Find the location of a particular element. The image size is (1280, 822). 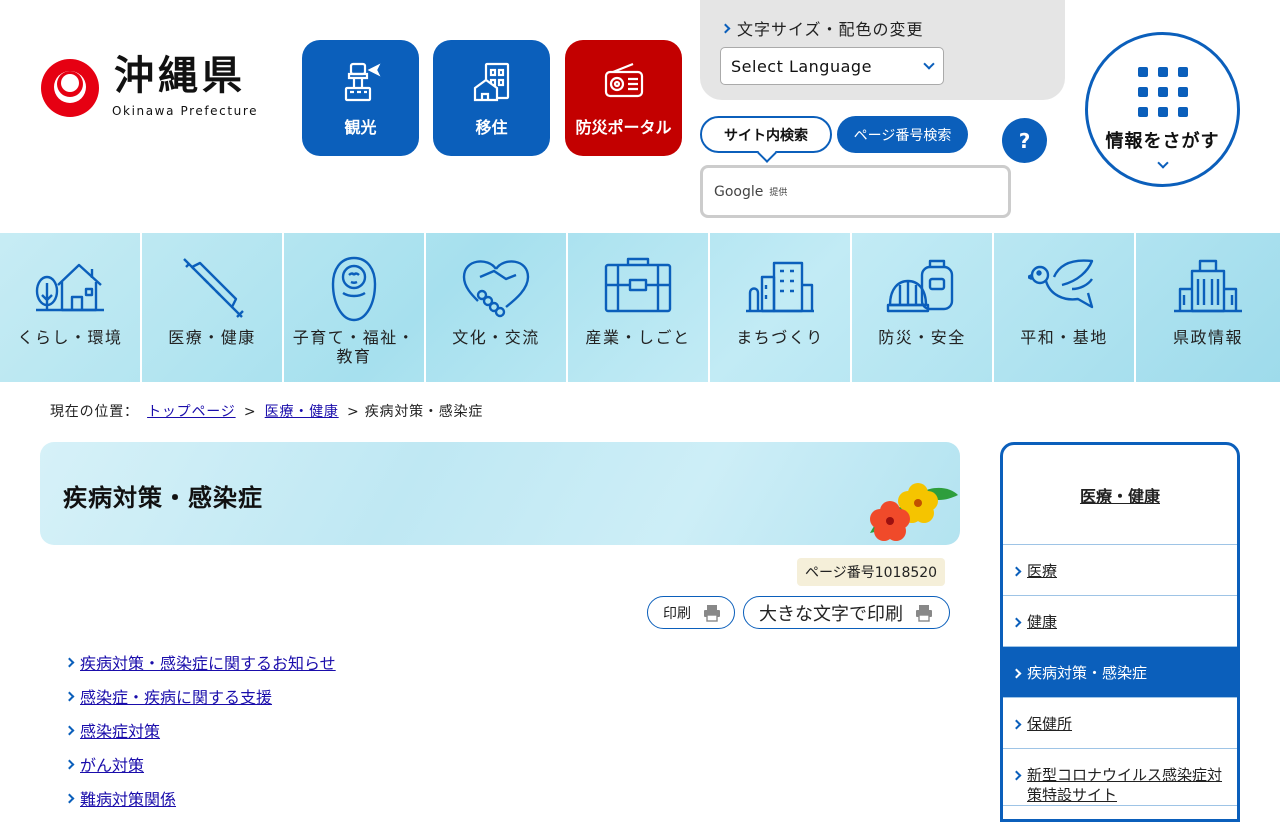

house-tree-icon is located at coordinates (69, 287).